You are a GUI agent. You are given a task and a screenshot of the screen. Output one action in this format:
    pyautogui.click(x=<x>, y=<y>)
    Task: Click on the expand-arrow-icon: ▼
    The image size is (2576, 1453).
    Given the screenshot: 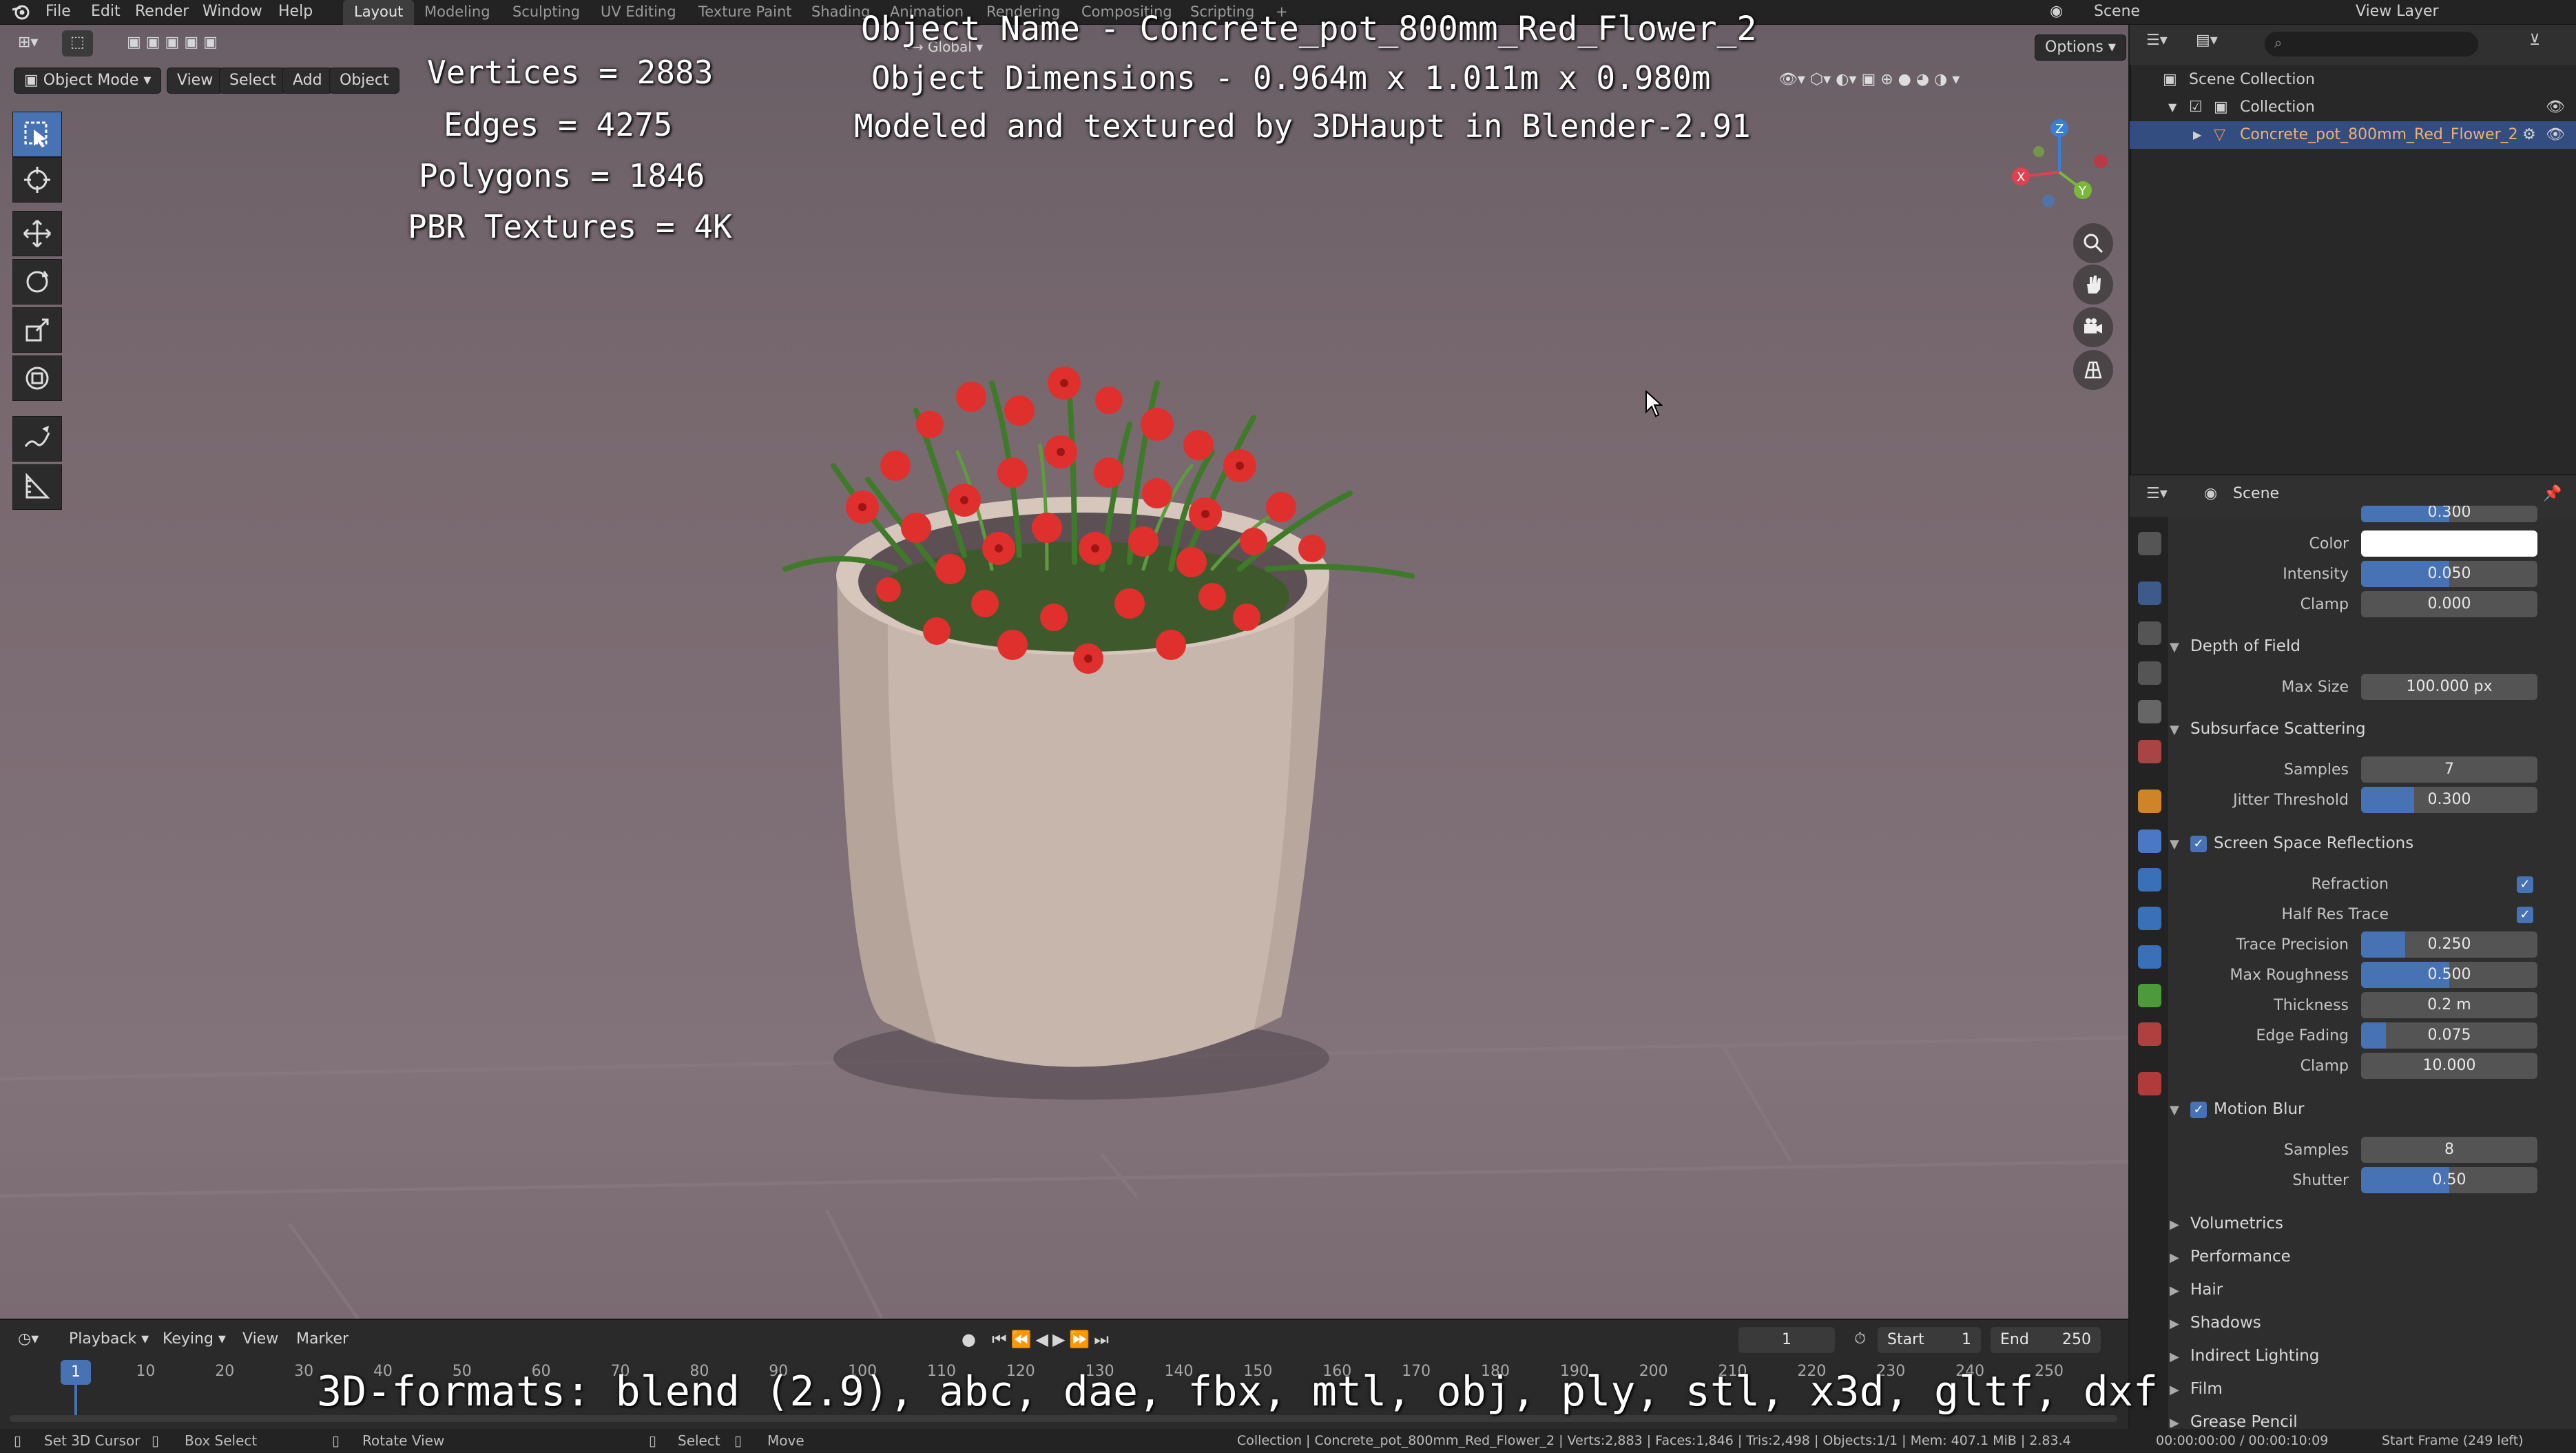 What is the action you would take?
    pyautogui.click(x=2172, y=107)
    